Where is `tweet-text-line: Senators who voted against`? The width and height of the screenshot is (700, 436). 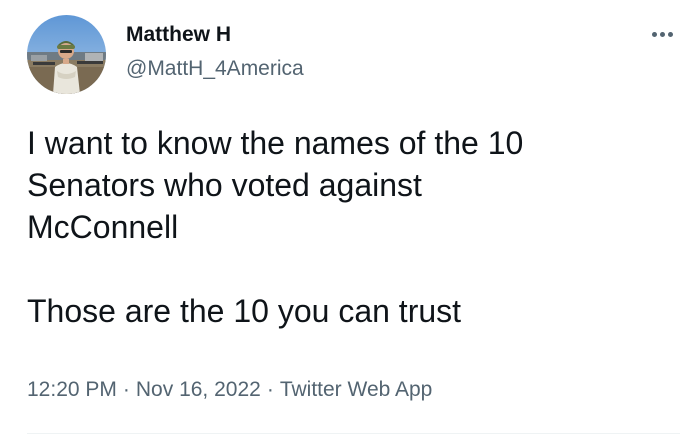 tweet-text-line: Senators who voted against is located at coordinates (224, 185).